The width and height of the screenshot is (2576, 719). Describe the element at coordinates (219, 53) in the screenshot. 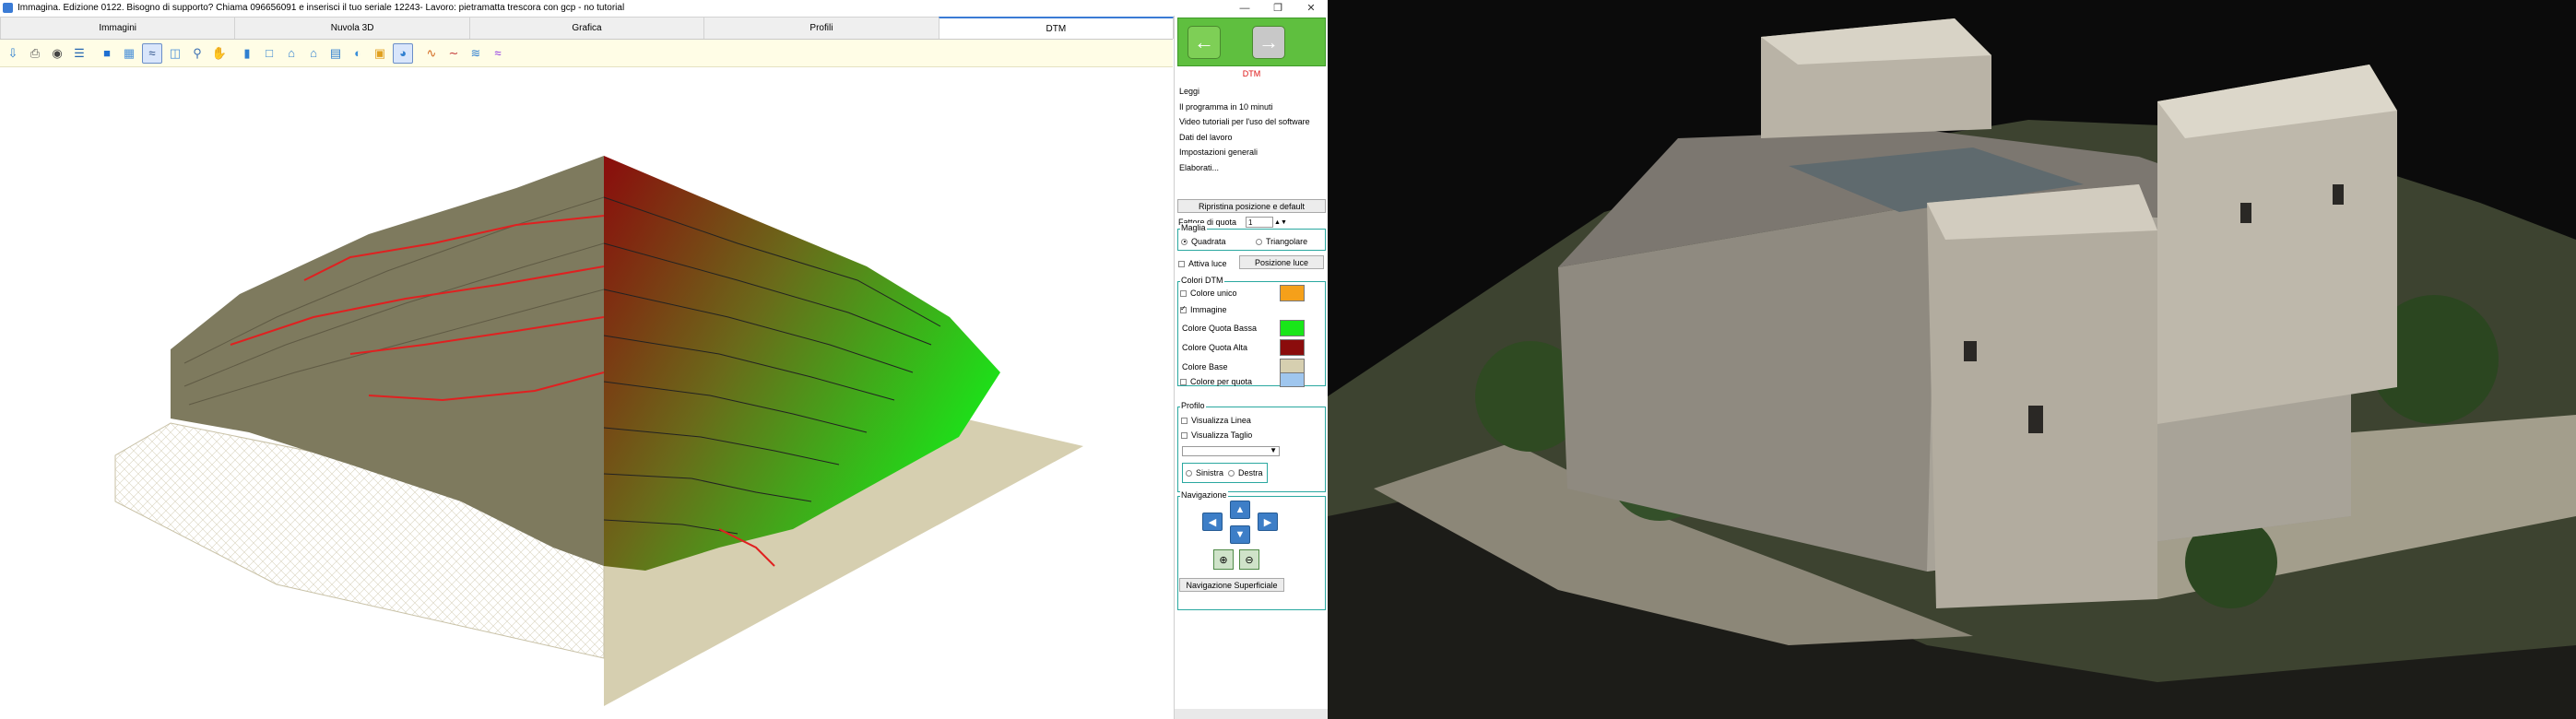

I see `hand-icon: ✋` at that location.